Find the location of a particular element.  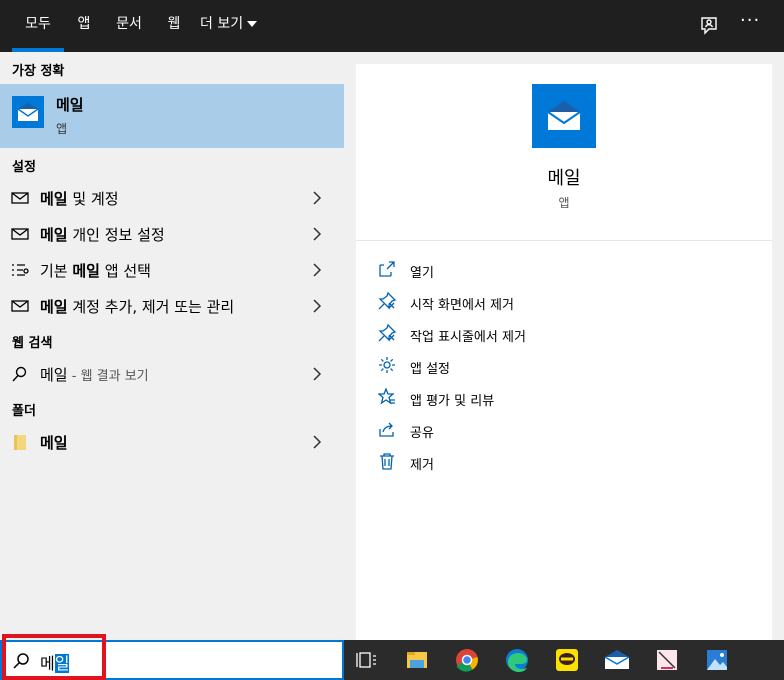

annotation-highlight-box is located at coordinates (54, 657).